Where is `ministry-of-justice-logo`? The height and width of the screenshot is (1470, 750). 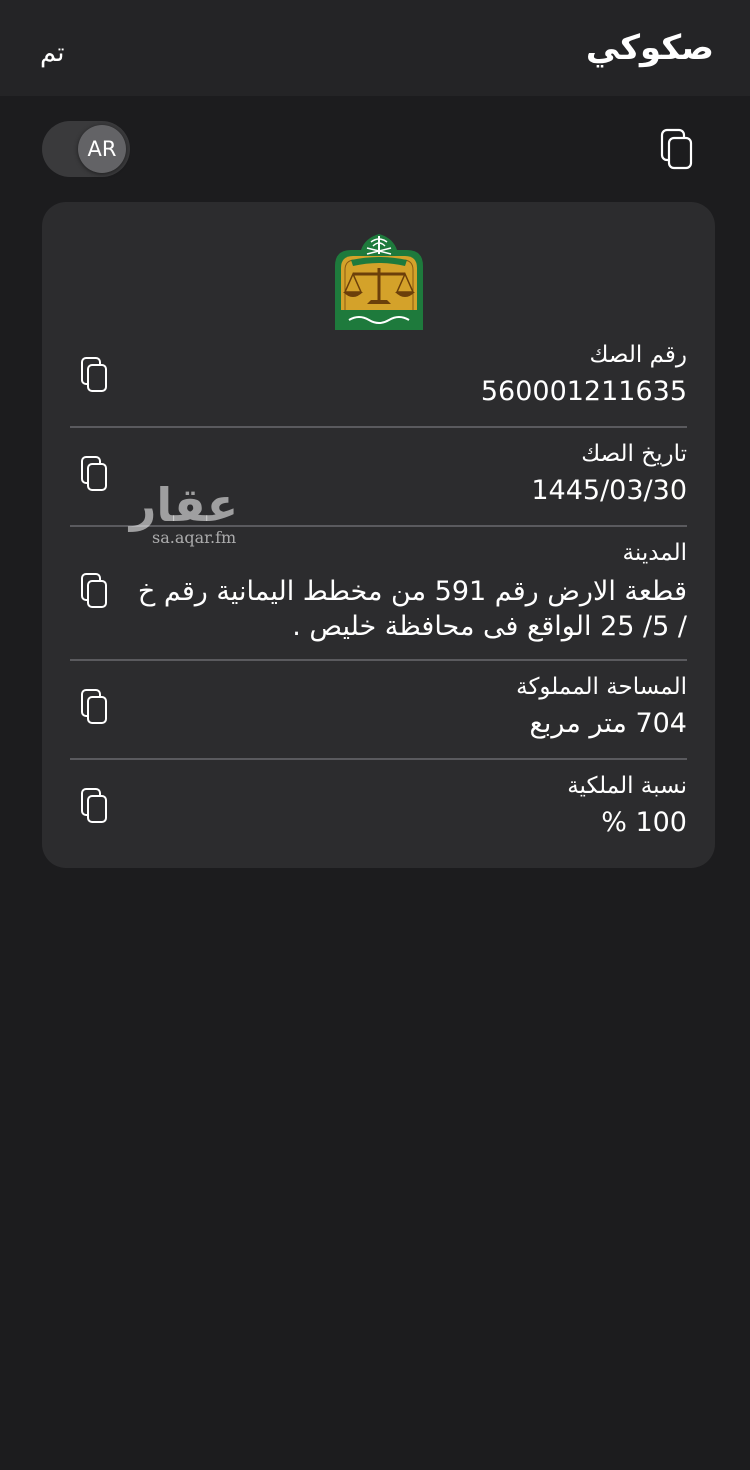
ministry-of-justice-logo is located at coordinates (379, 282).